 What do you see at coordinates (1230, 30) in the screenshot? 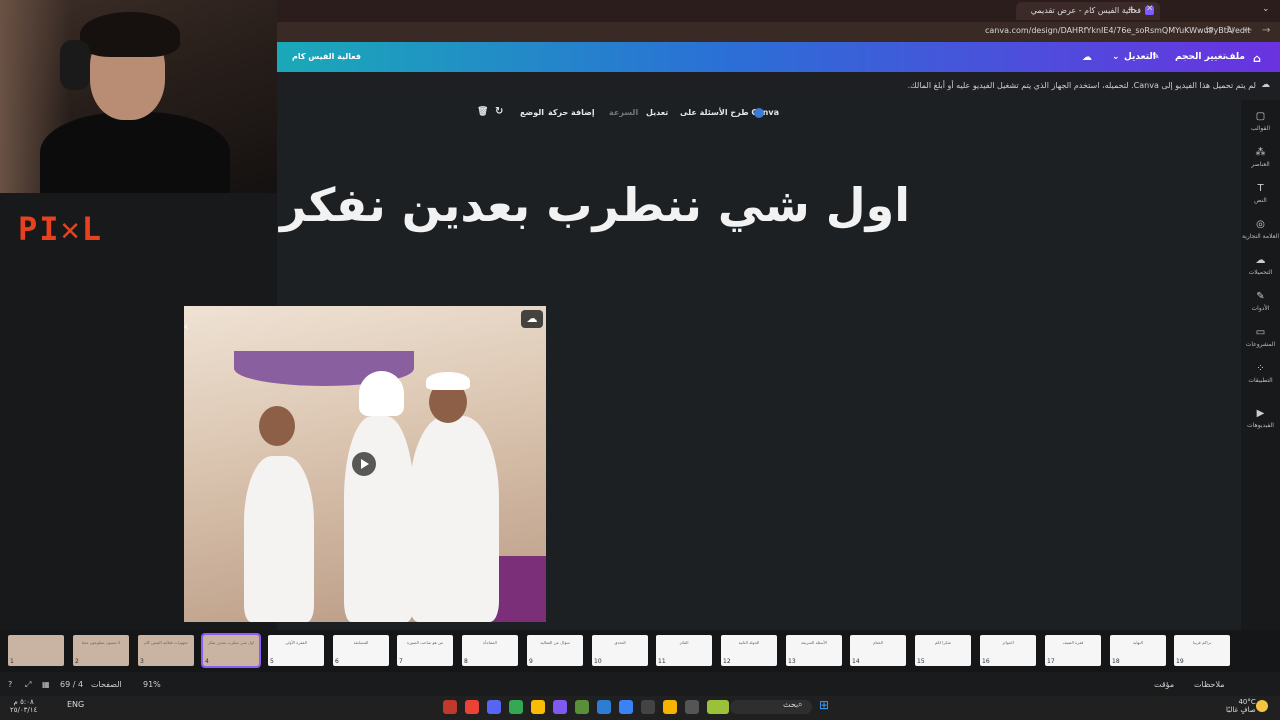
I see `reload-icon: ↻` at bounding box center [1230, 30].